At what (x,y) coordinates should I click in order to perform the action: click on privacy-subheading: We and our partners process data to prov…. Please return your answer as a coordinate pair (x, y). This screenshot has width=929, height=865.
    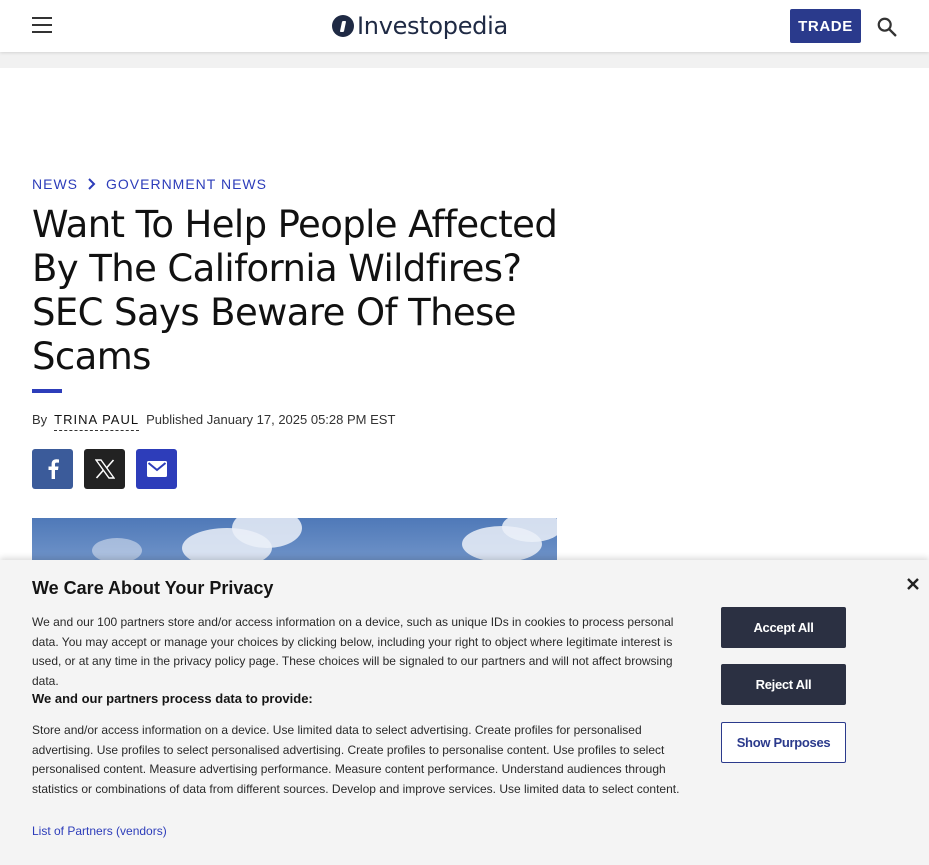
    Looking at the image, I should click on (172, 698).